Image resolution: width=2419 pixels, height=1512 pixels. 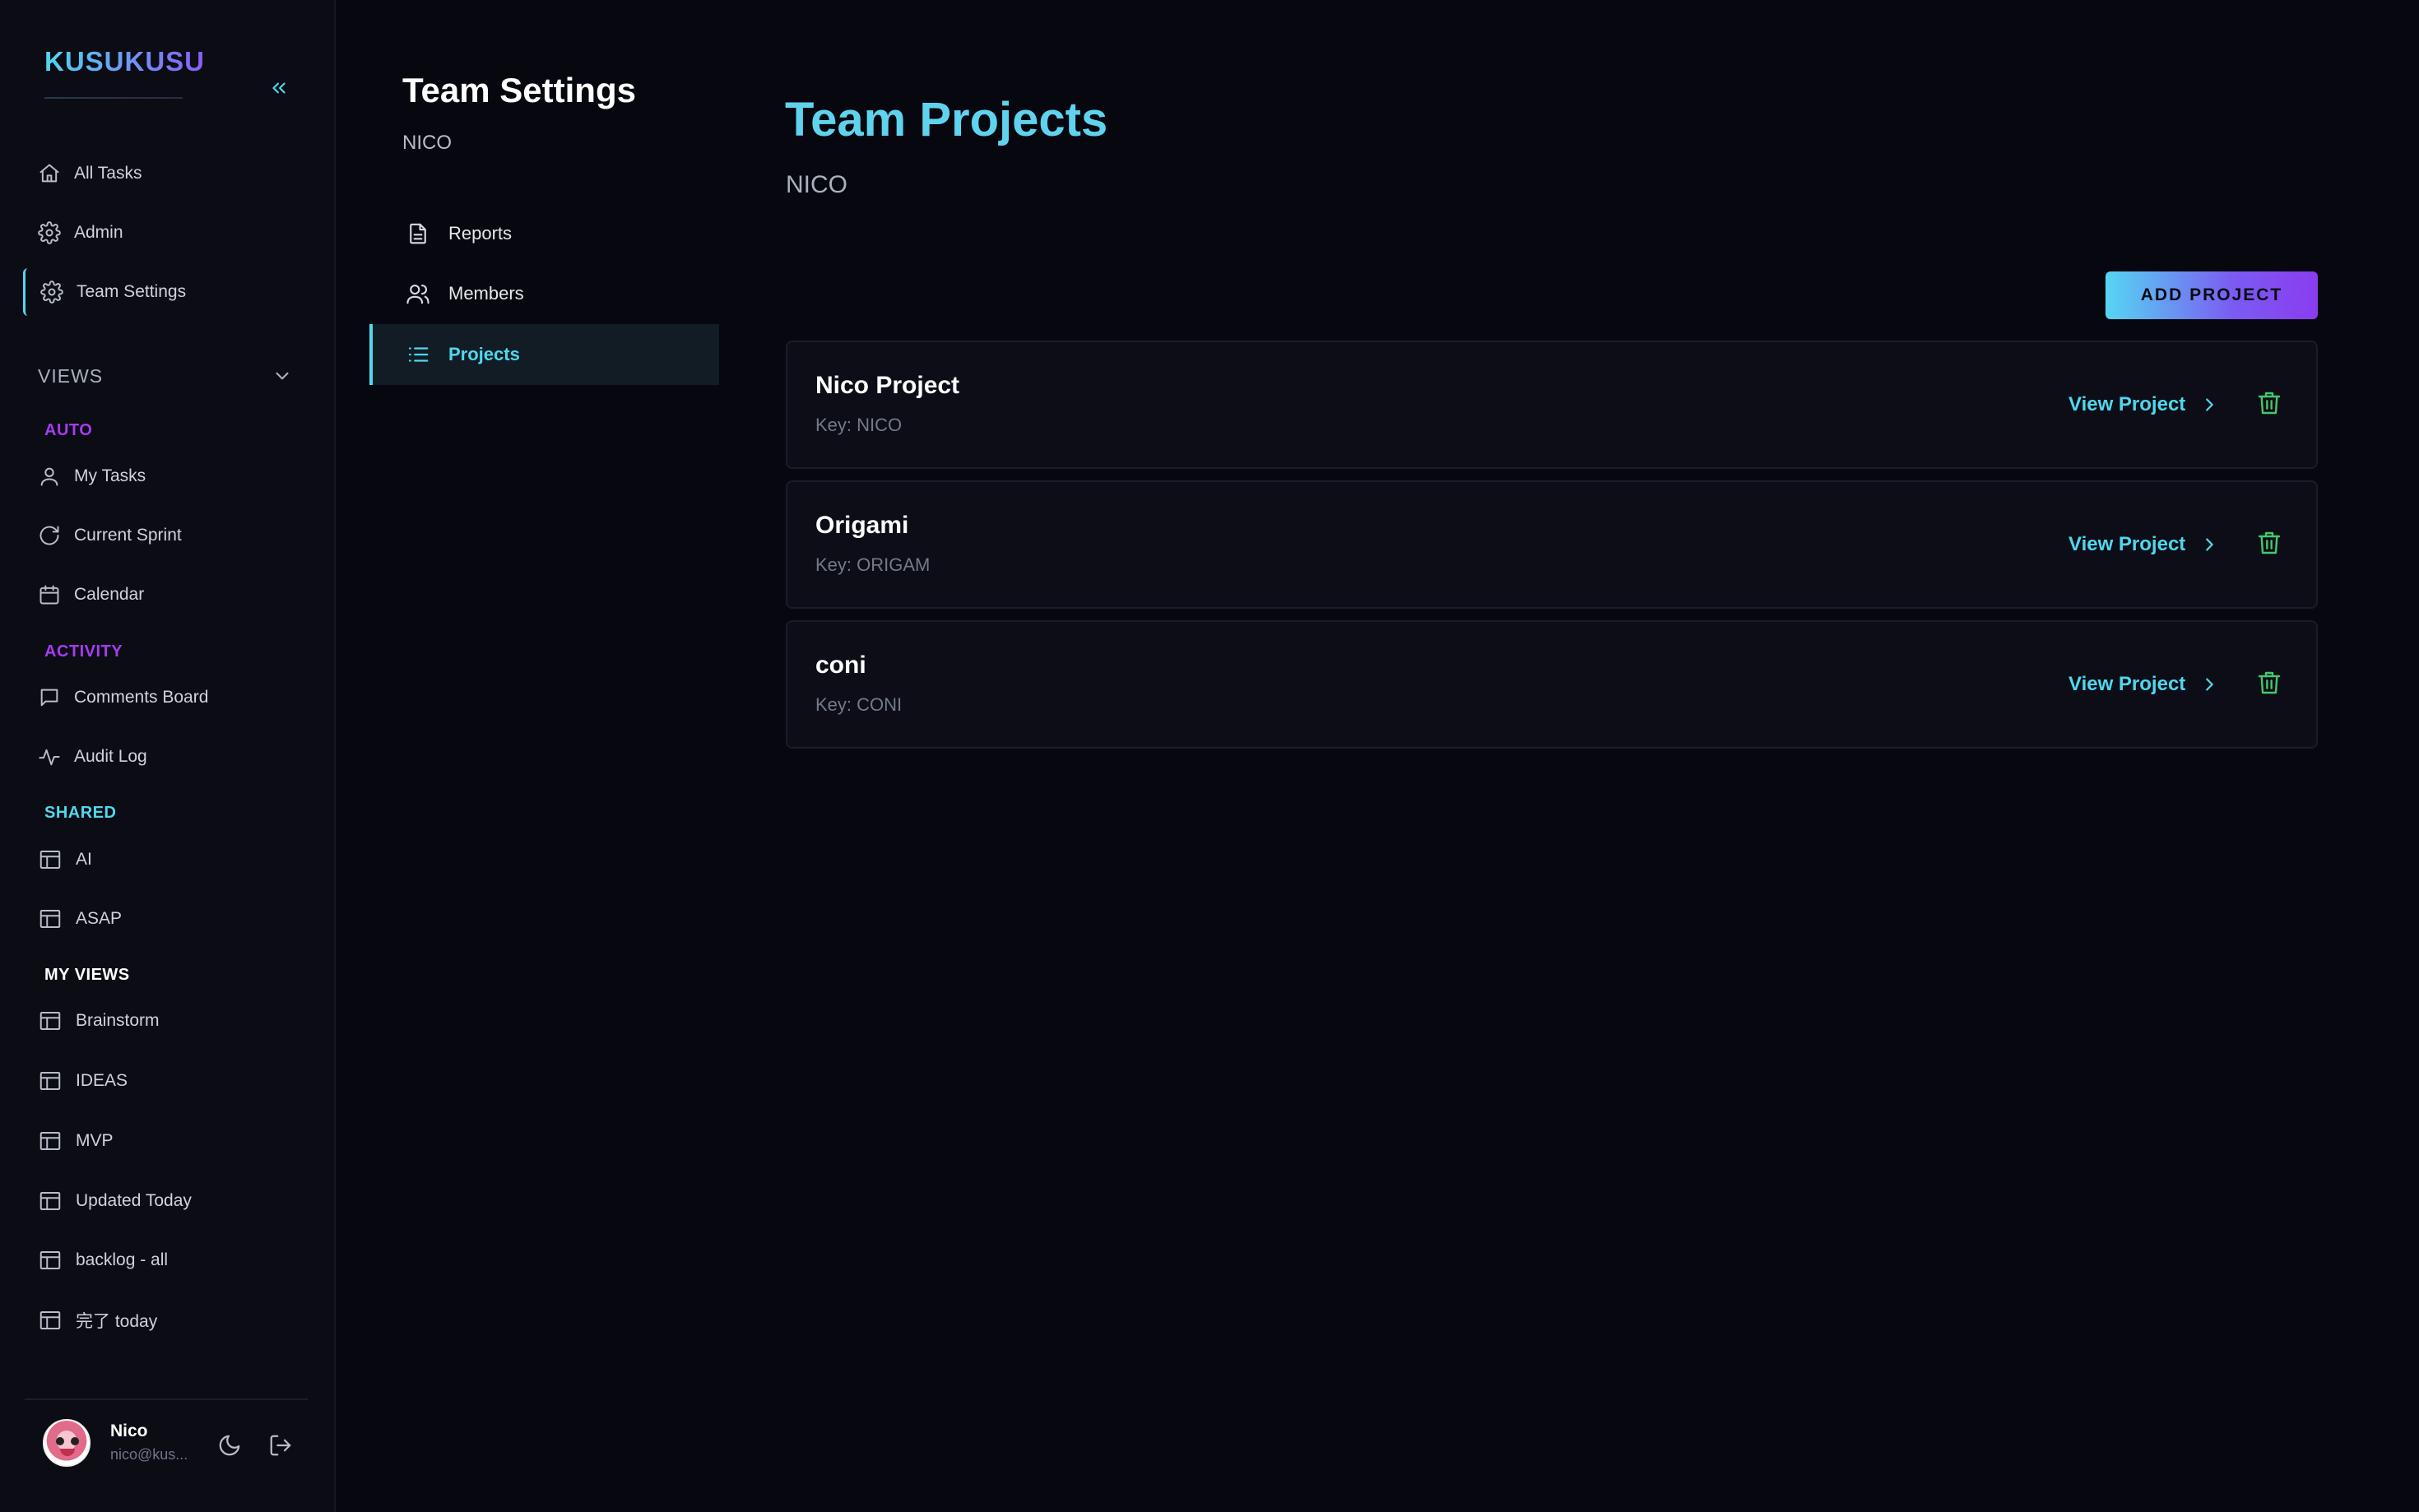 I want to click on document-icon, so click(x=418, y=233).